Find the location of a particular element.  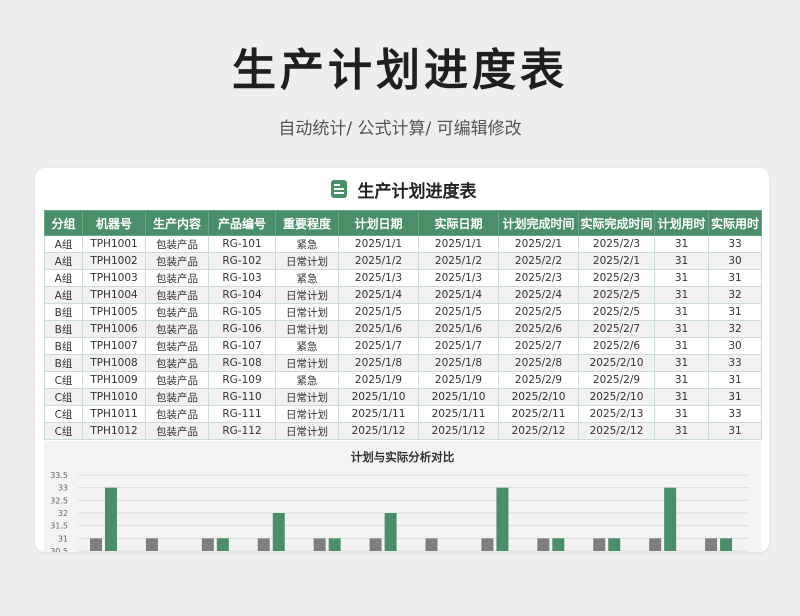

table-cell: TPH1012 is located at coordinates (114, 431).